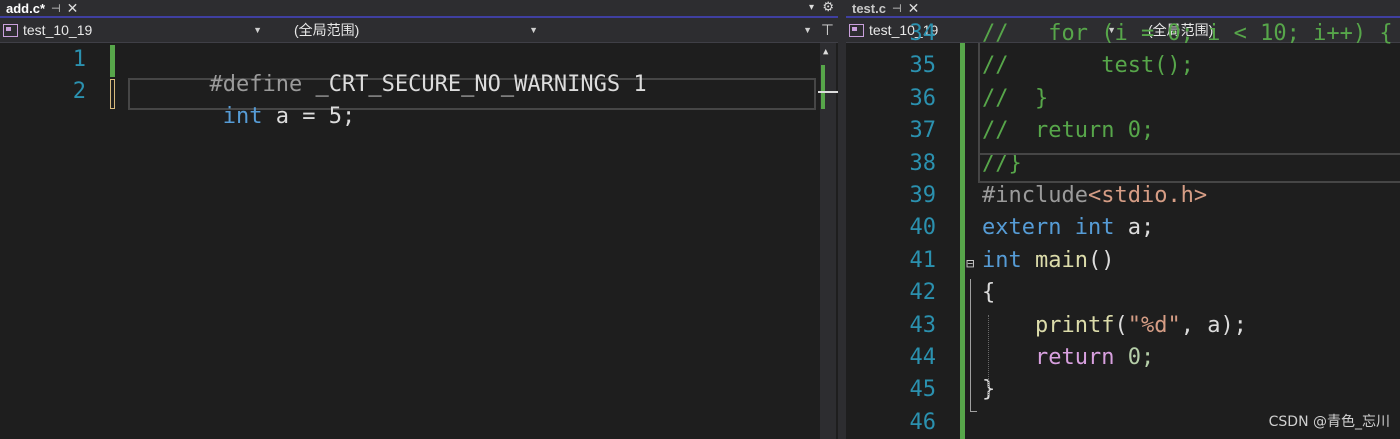 The height and width of the screenshot is (439, 1400). What do you see at coordinates (481, 84) in the screenshot?
I see `macro-token: _CRT_SECURE_NO_WARNINGS 1` at bounding box center [481, 84].